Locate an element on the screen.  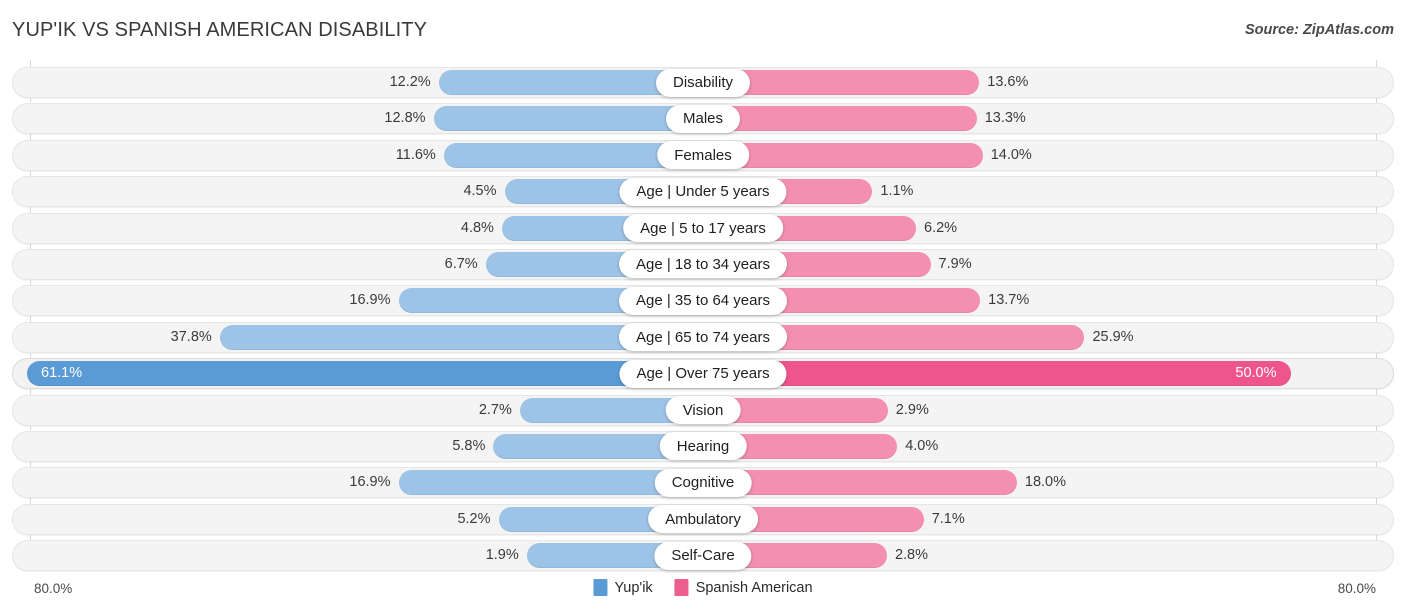
value-label-left: 5.2% is located at coordinates (474, 518).